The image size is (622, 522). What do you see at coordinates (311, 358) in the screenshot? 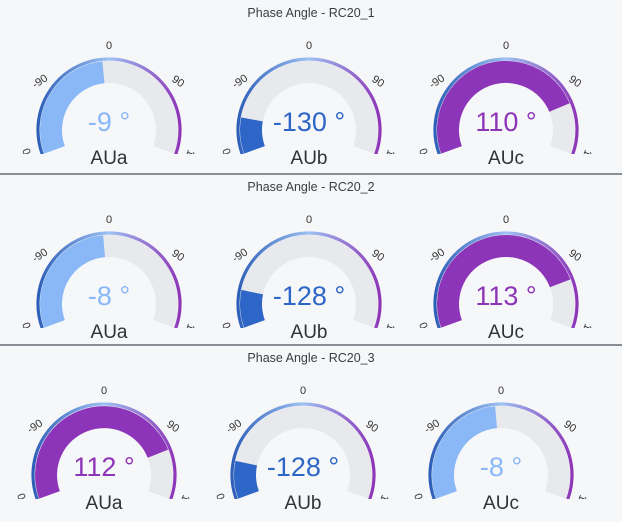
I see `panel-title: Phase Angle - RC20_3` at bounding box center [311, 358].